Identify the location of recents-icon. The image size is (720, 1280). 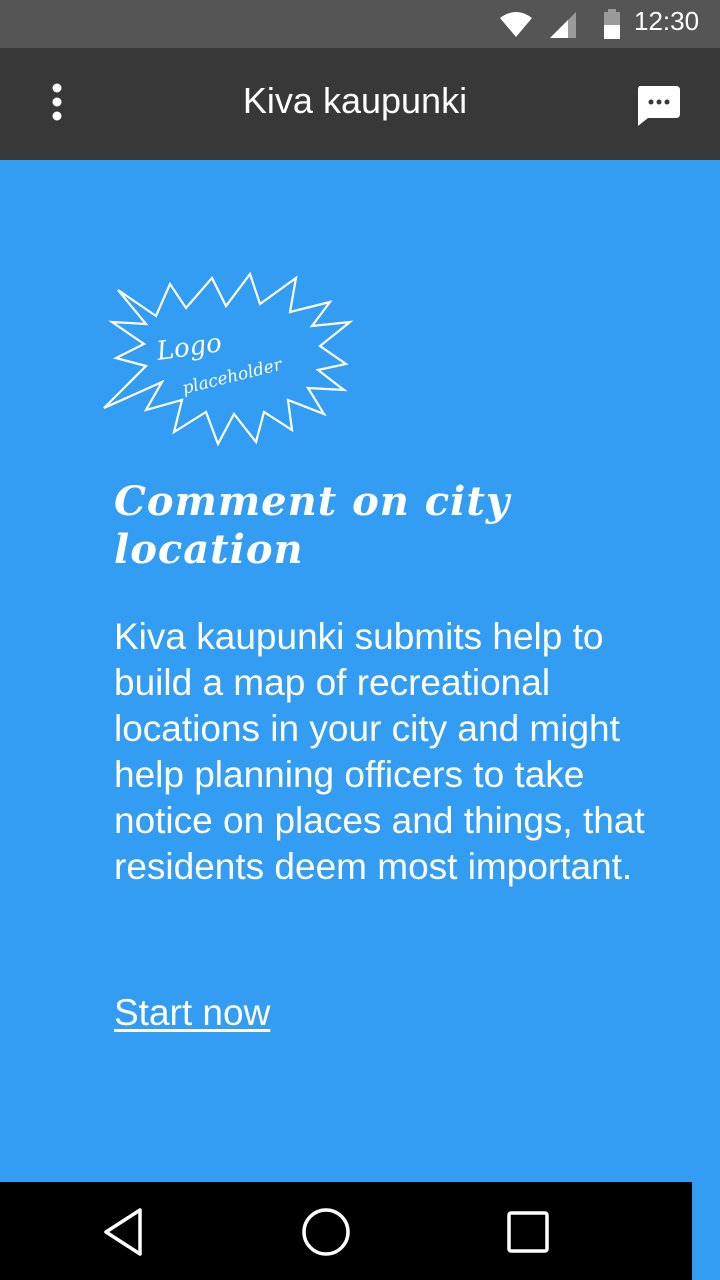
(528, 1232).